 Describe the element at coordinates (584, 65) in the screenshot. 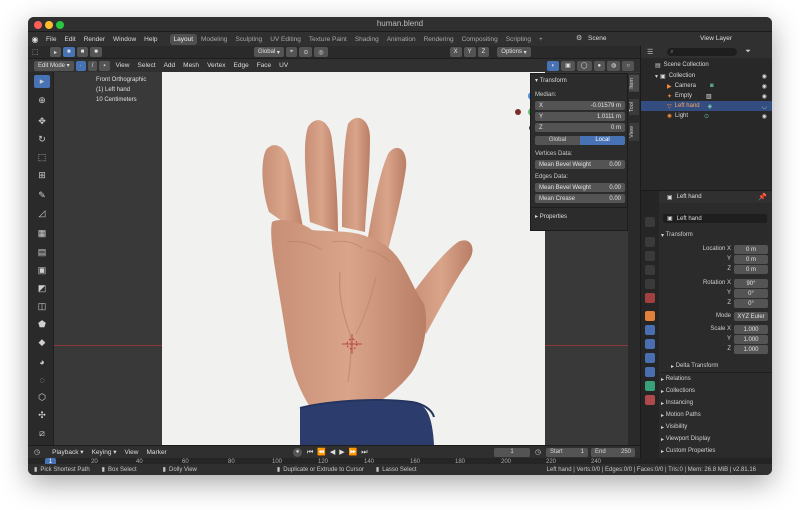

I see `shading-wireframe-icon: ◯` at that location.